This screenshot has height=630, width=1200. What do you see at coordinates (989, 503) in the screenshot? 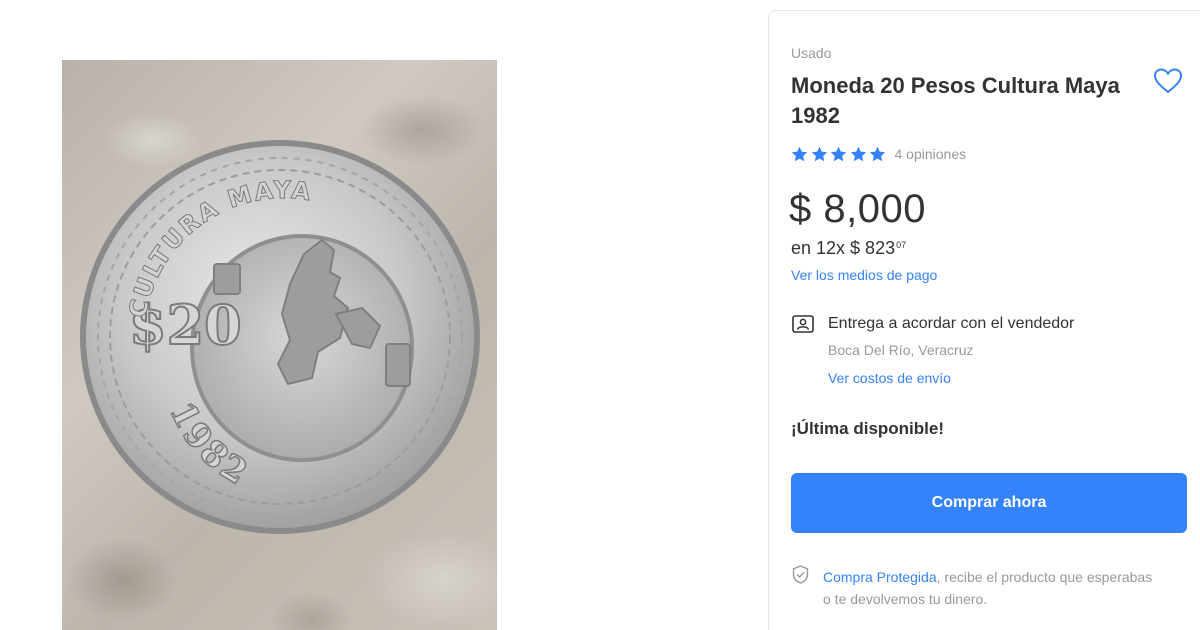
I see `buy-now-button: Comprar ahora` at bounding box center [989, 503].